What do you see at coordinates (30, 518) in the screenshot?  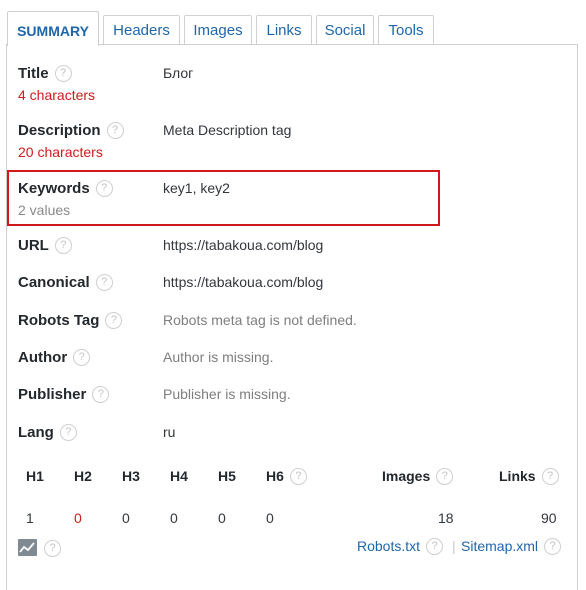 I see `h1-count: 1` at bounding box center [30, 518].